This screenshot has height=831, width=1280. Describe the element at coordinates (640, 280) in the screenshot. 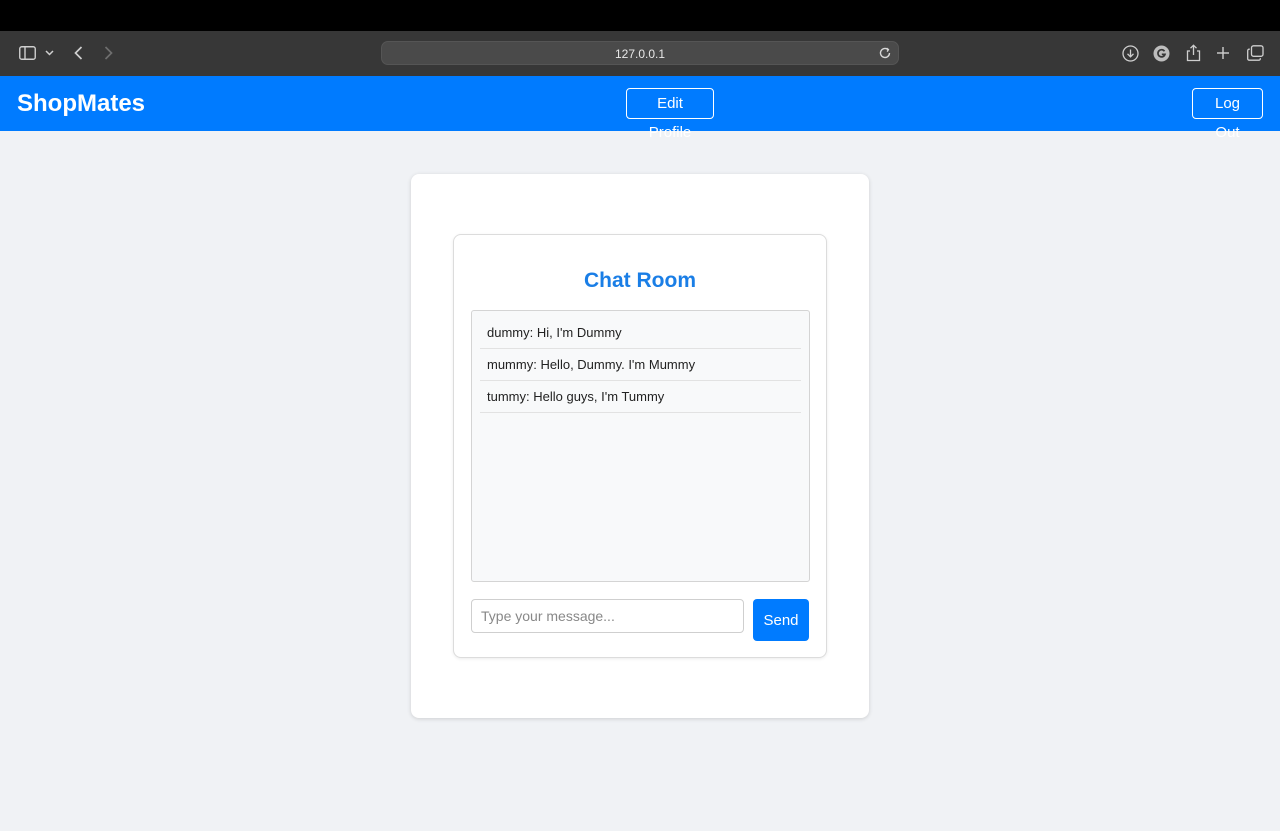

I see `chat-room-title: Chat Room` at that location.